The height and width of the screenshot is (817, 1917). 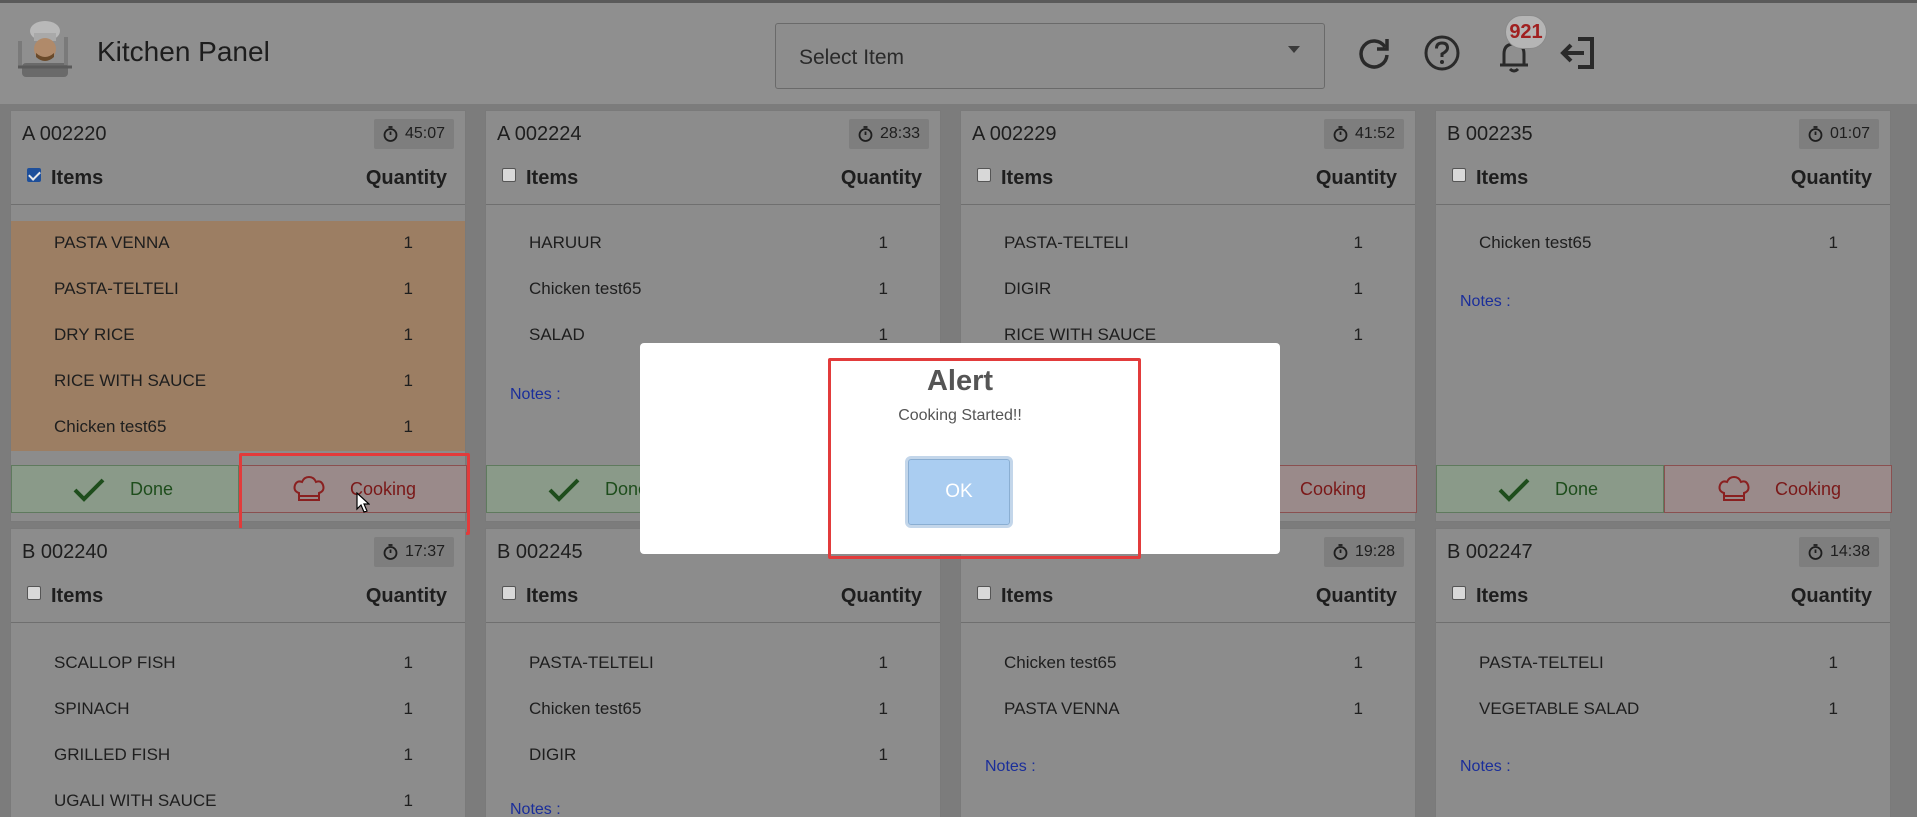 What do you see at coordinates (899, 133) in the screenshot?
I see `timer-value: 28:33` at bounding box center [899, 133].